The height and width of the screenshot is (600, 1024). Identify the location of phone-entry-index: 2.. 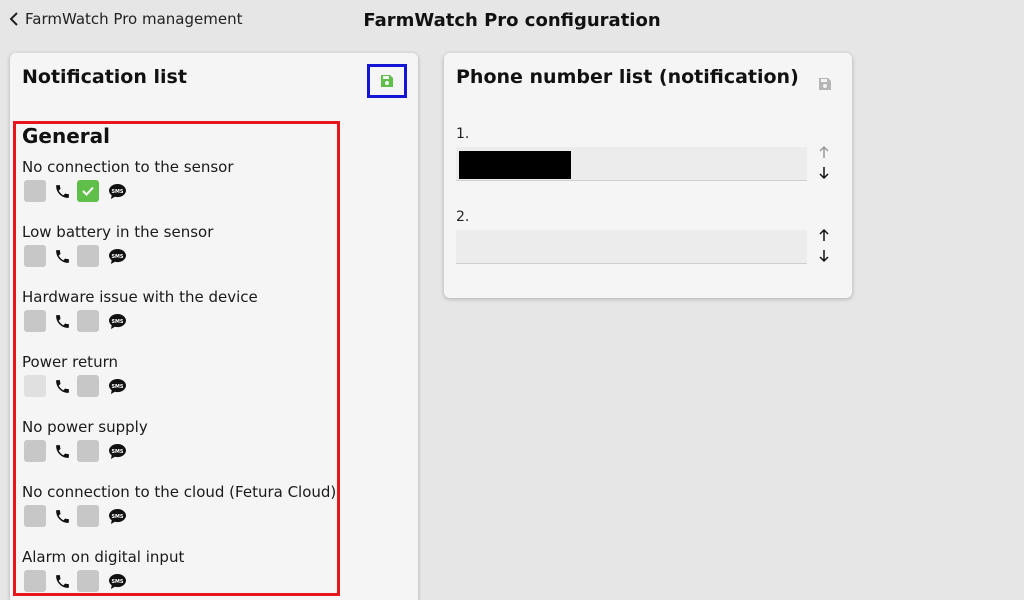
(463, 217).